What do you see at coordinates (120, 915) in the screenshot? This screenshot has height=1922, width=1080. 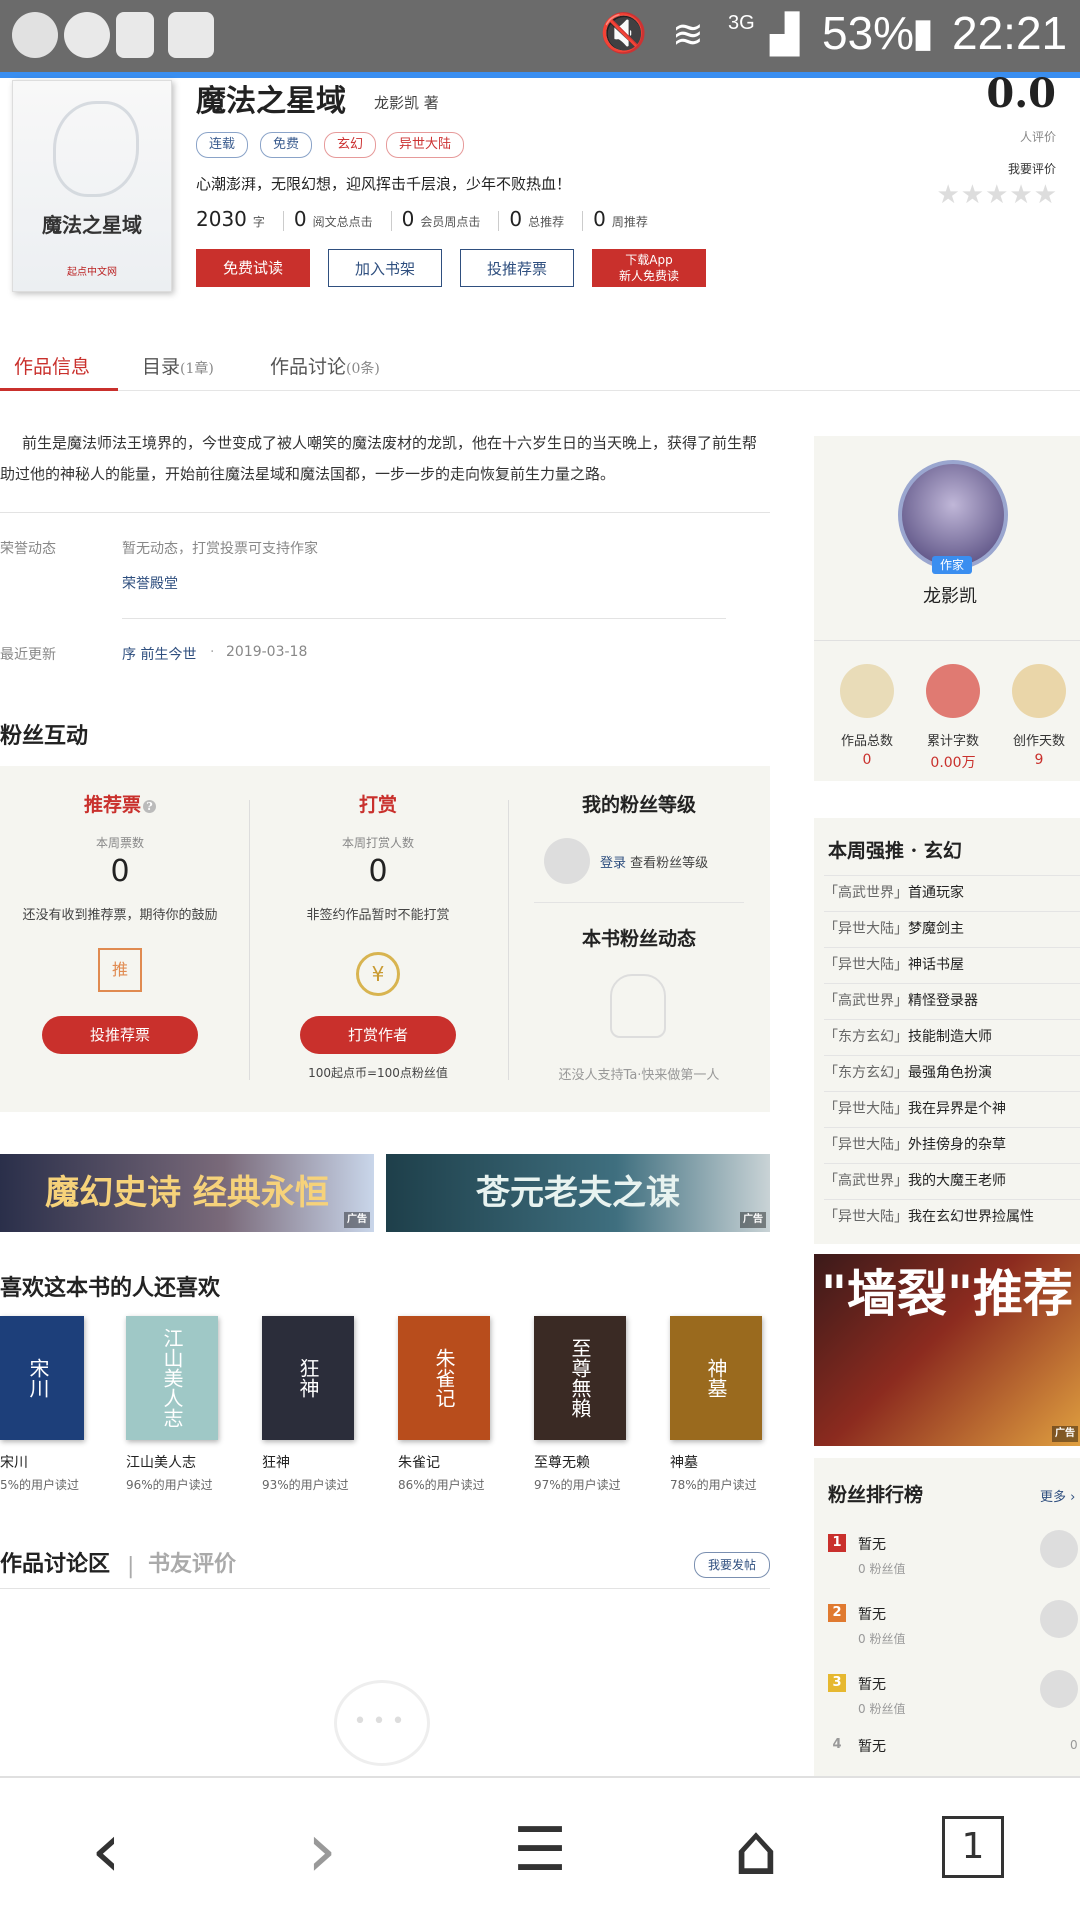 I see `vote-note: 还没有收到推荐票，期待你的鼓励` at bounding box center [120, 915].